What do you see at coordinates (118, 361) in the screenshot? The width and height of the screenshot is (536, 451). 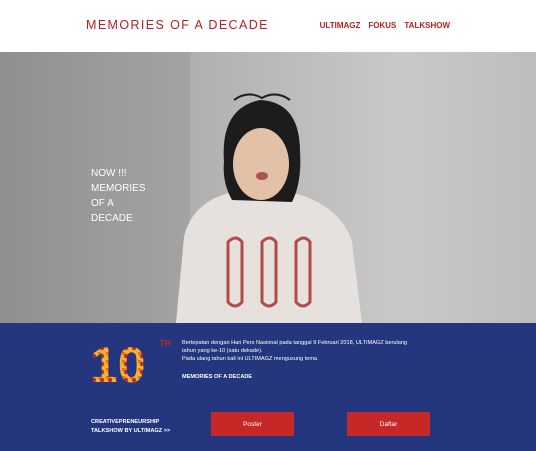 I see `logo-number: 10` at bounding box center [118, 361].